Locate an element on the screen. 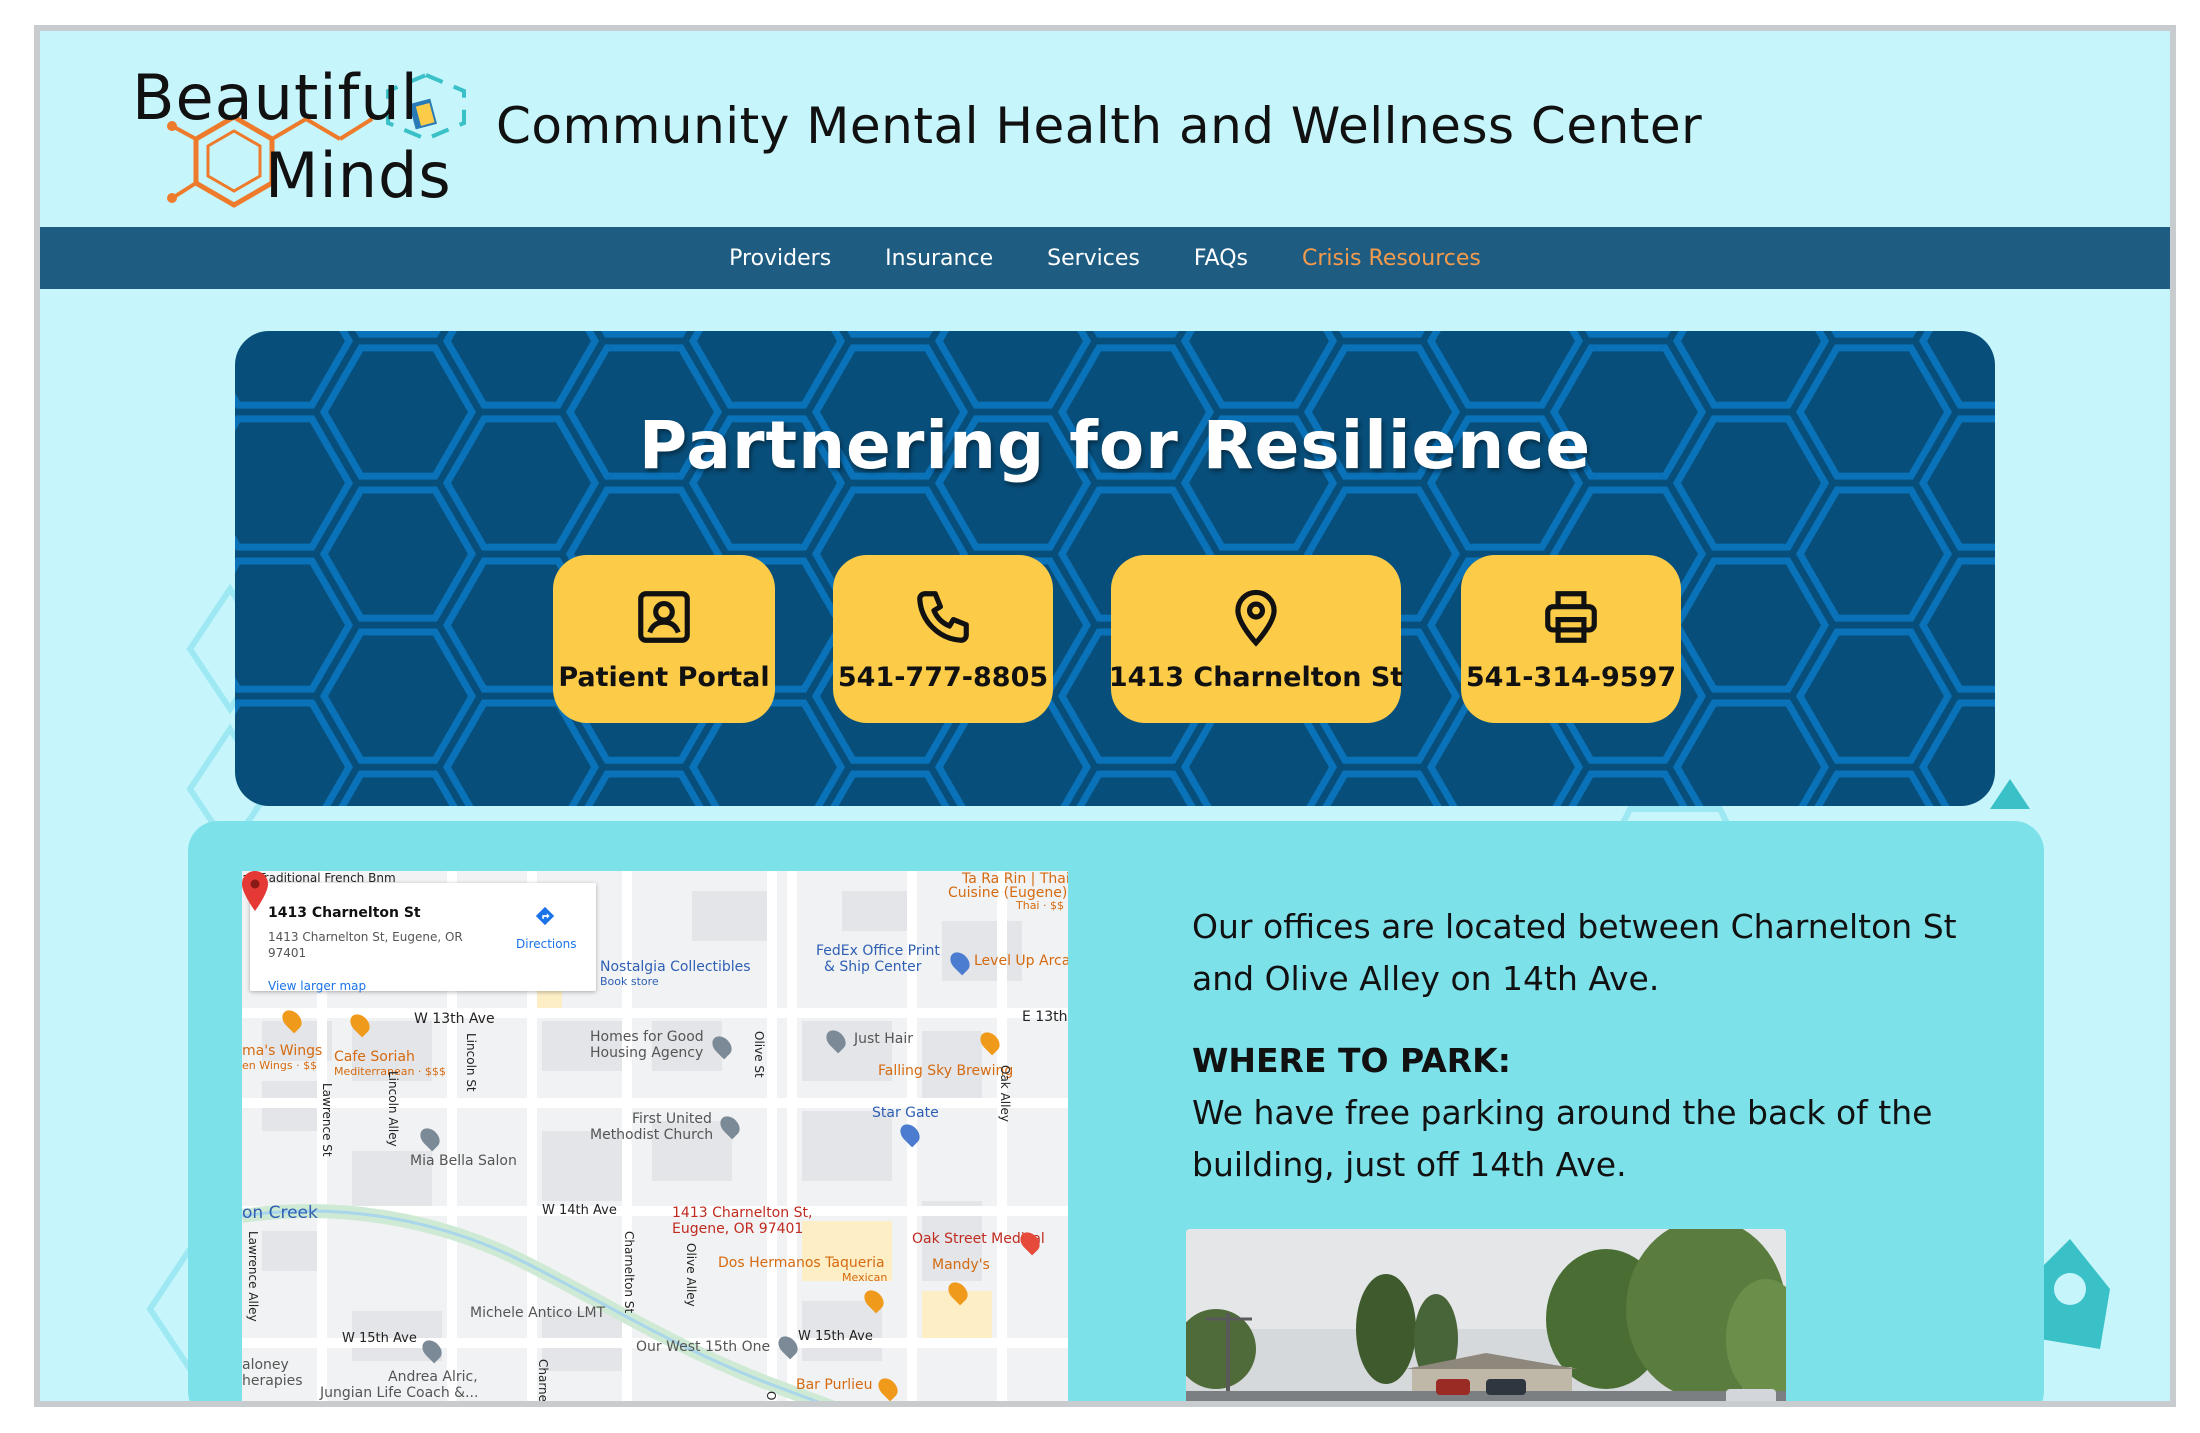 The width and height of the screenshot is (2200, 1433). map-label: on Creek is located at coordinates (280, 1213).